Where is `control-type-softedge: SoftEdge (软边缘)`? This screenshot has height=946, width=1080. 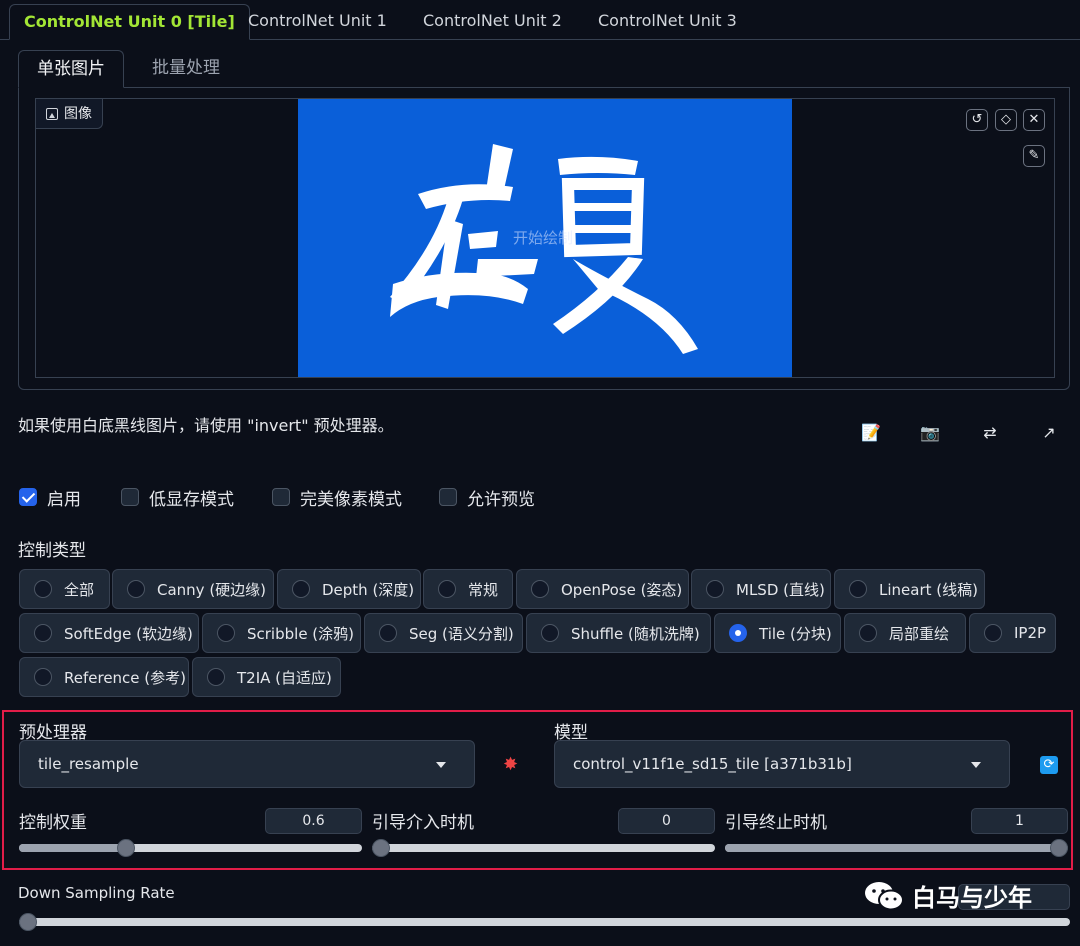
control-type-softedge: SoftEdge (软边缘) is located at coordinates (109, 633).